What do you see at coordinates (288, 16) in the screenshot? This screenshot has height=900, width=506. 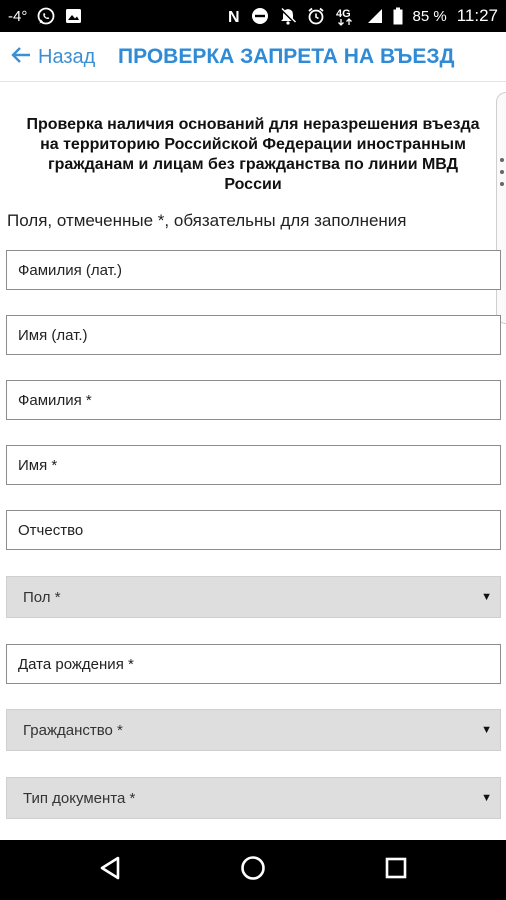 I see `notifications-off-icon` at bounding box center [288, 16].